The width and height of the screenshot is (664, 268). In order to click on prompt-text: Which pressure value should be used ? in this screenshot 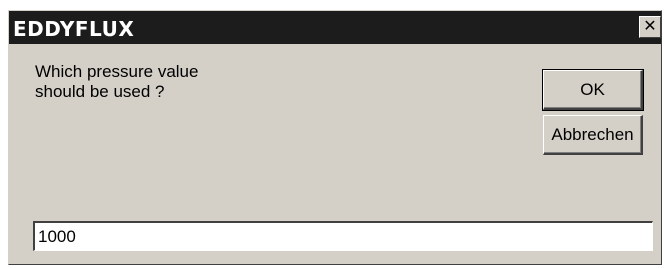, I will do `click(117, 81)`.